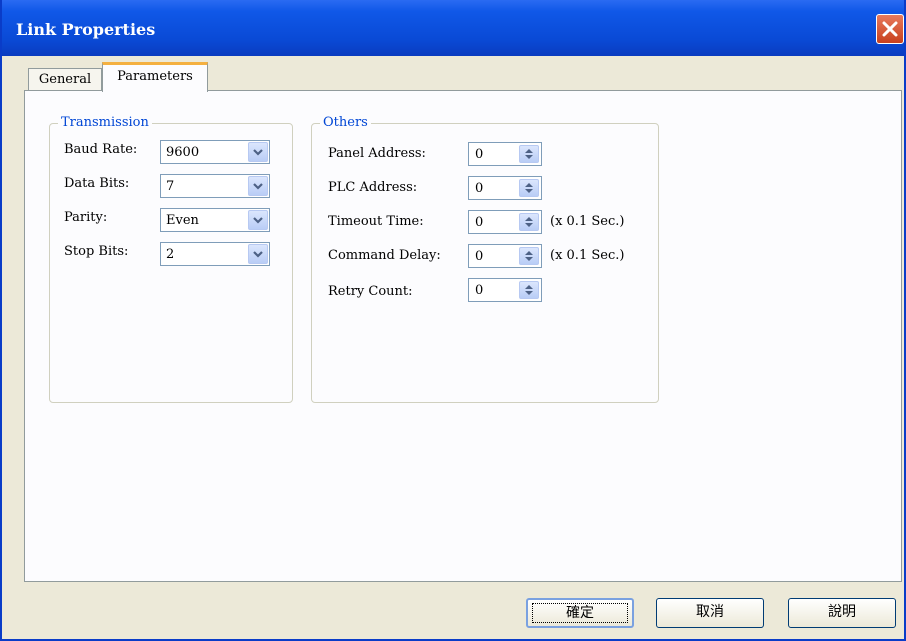  What do you see at coordinates (86, 217) in the screenshot?
I see `parity-label: Parity:` at bounding box center [86, 217].